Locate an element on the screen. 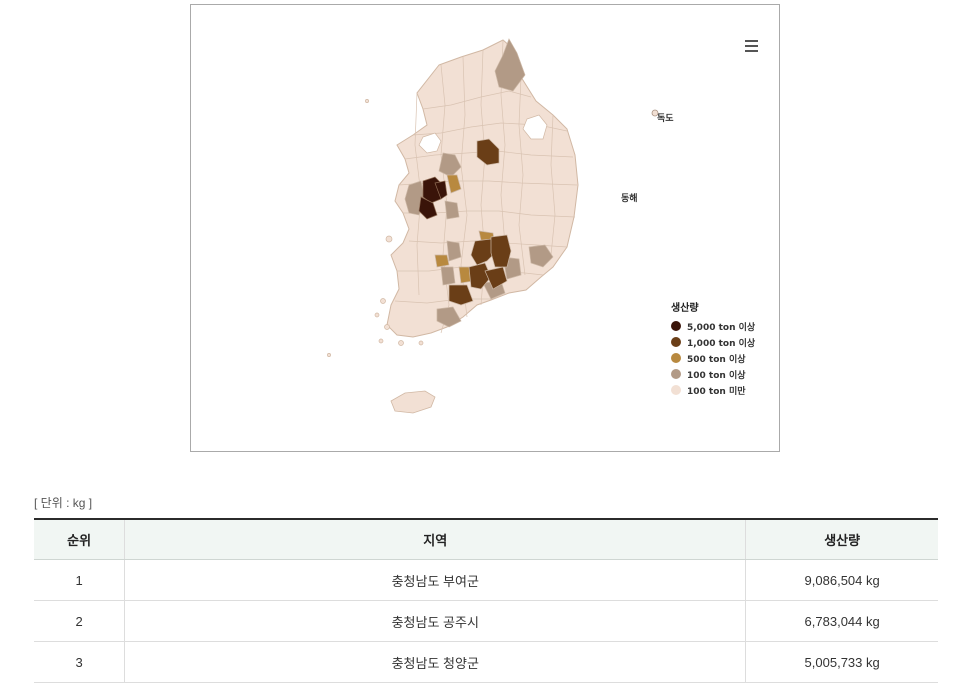  legend-item: 100 ton 미만 is located at coordinates (713, 390).